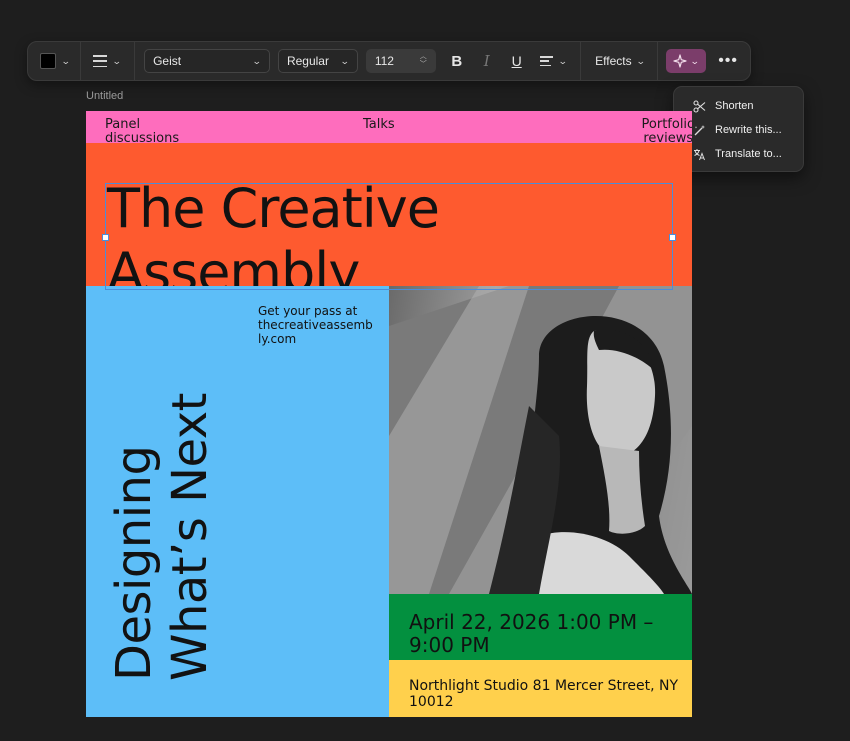 The height and width of the screenshot is (741, 850). Describe the element at coordinates (699, 154) in the screenshot. I see `translate-icon` at that location.